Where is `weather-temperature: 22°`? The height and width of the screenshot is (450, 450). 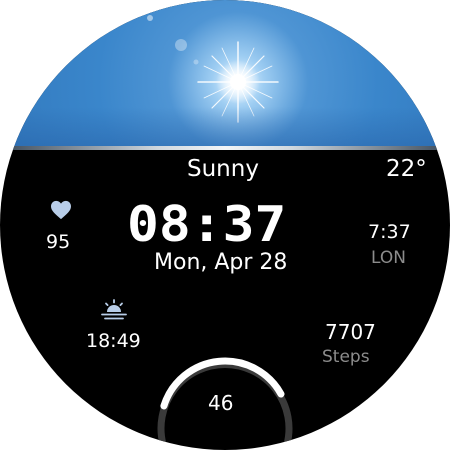 weather-temperature: 22° is located at coordinates (406, 169).